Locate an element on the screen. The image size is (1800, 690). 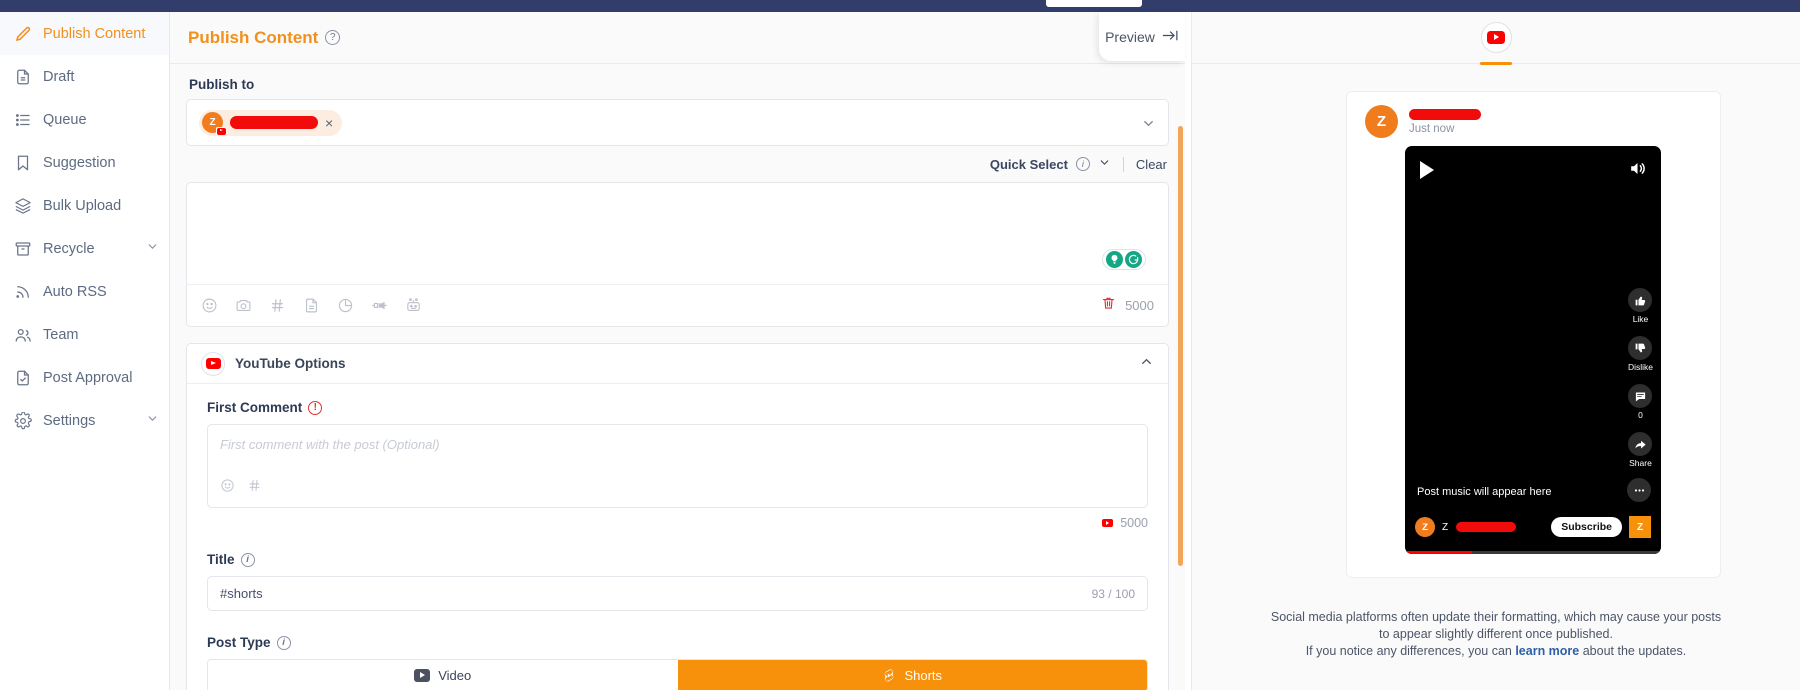
first-comment-input: First comment with the post (Optional) is located at coordinates (677, 466).